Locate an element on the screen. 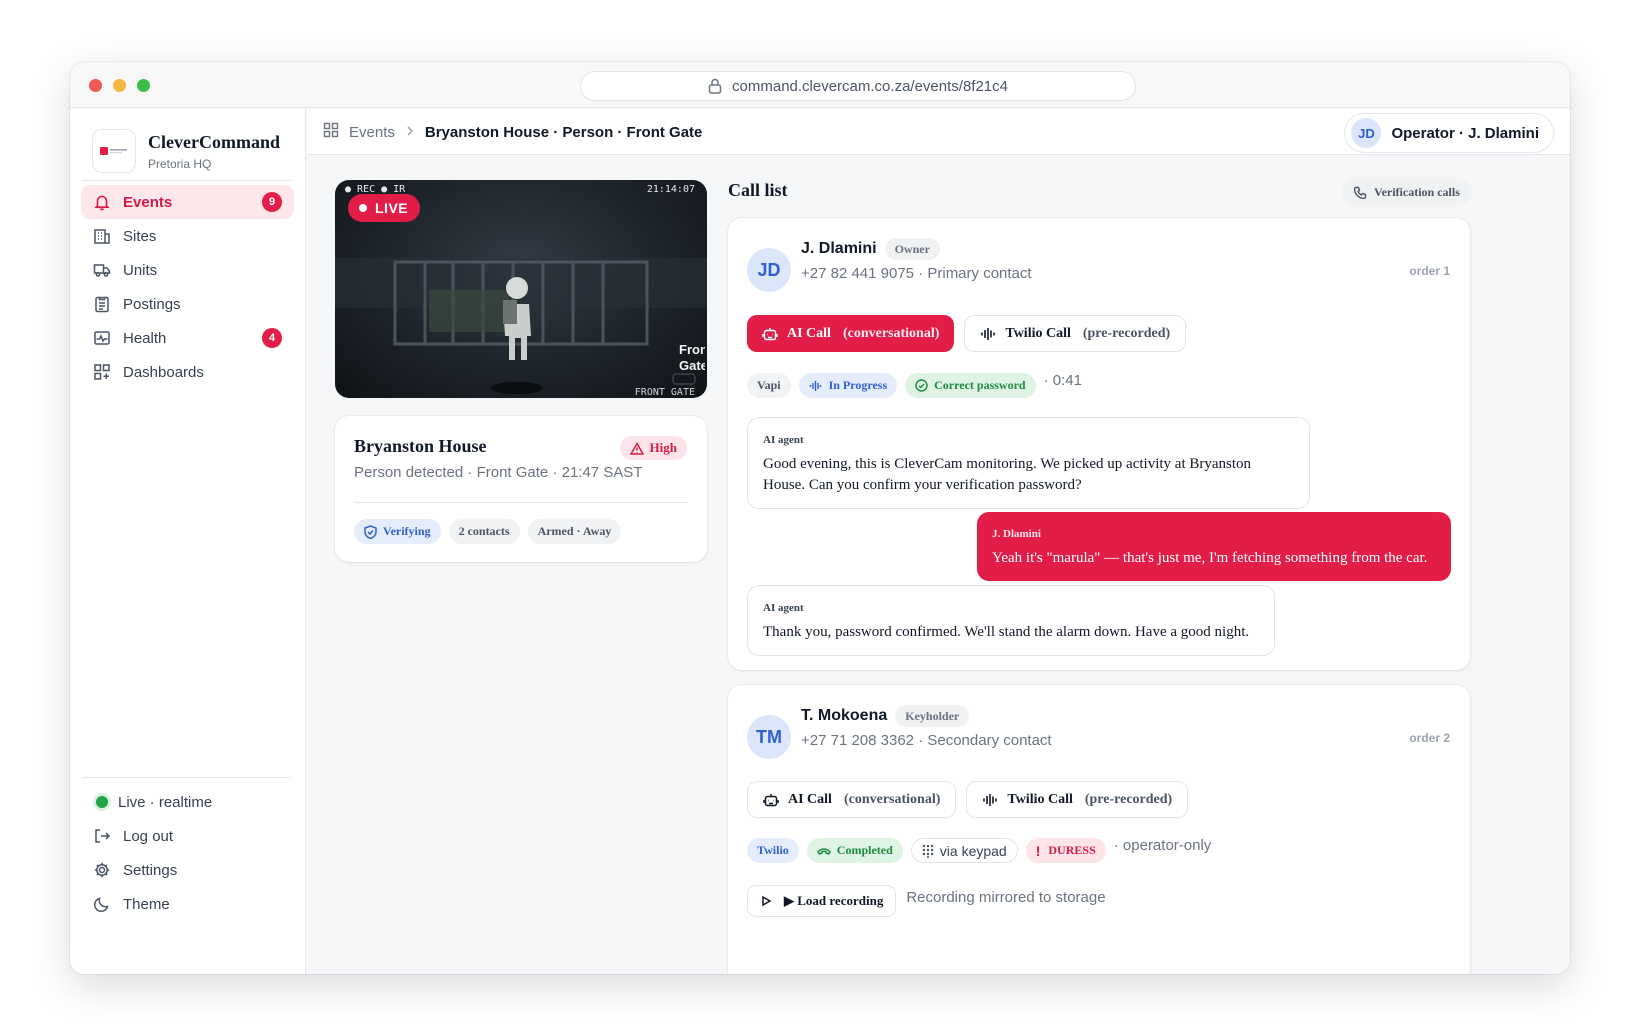 Image resolution: width=1640 pixels, height=1036 pixels. sidebar-item-dashboards: Dashboards is located at coordinates (187, 372).